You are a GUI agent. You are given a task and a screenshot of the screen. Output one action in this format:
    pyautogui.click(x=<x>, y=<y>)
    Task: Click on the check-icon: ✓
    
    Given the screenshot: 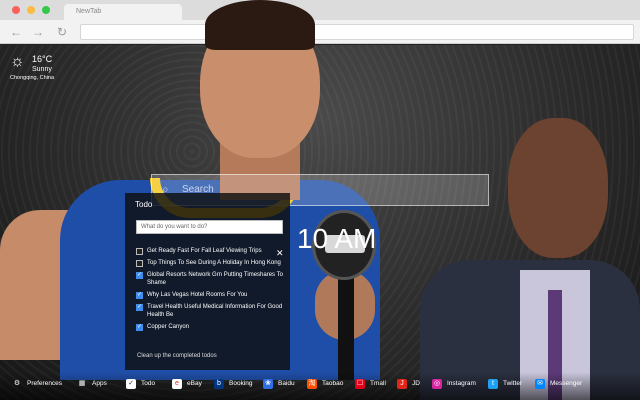 What is the action you would take?
    pyautogui.click(x=131, y=384)
    